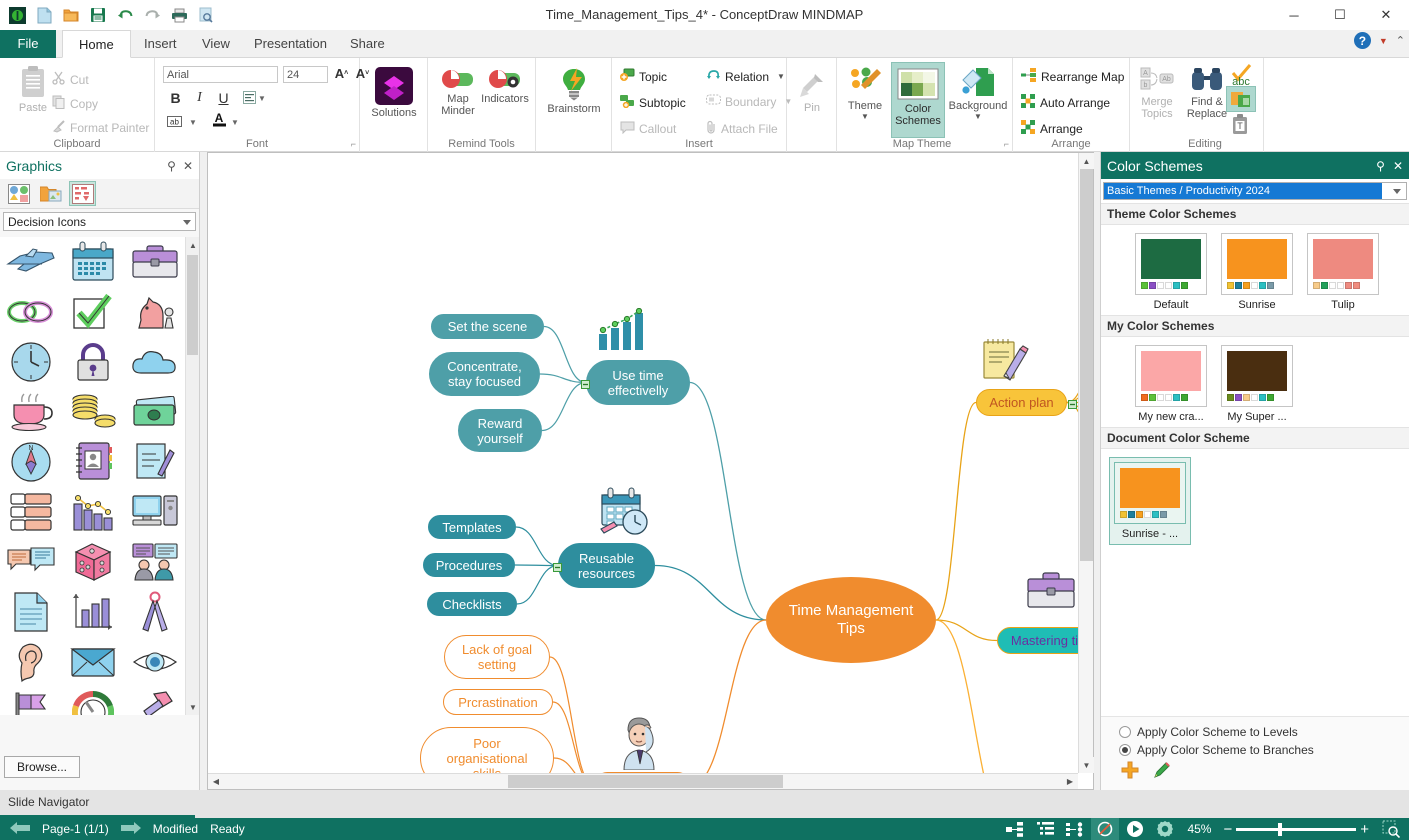 This screenshot has height=840, width=1409. What do you see at coordinates (70, 79) in the screenshot?
I see `cut-button: Cut` at bounding box center [70, 79].